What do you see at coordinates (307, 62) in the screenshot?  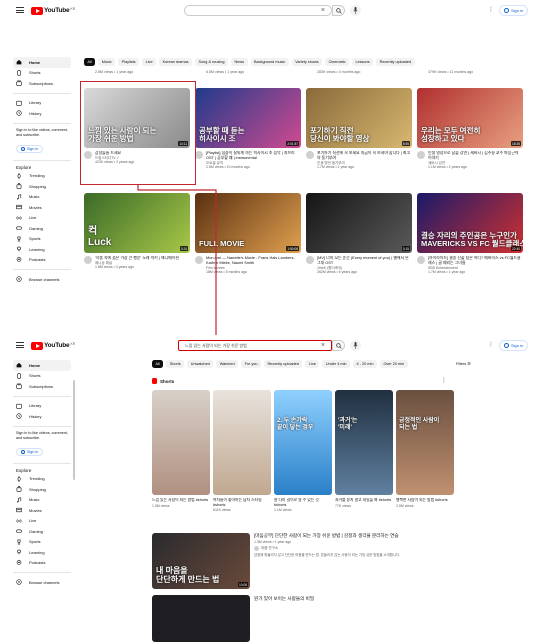 I see `chip-variety-shows: Variety shows` at bounding box center [307, 62].